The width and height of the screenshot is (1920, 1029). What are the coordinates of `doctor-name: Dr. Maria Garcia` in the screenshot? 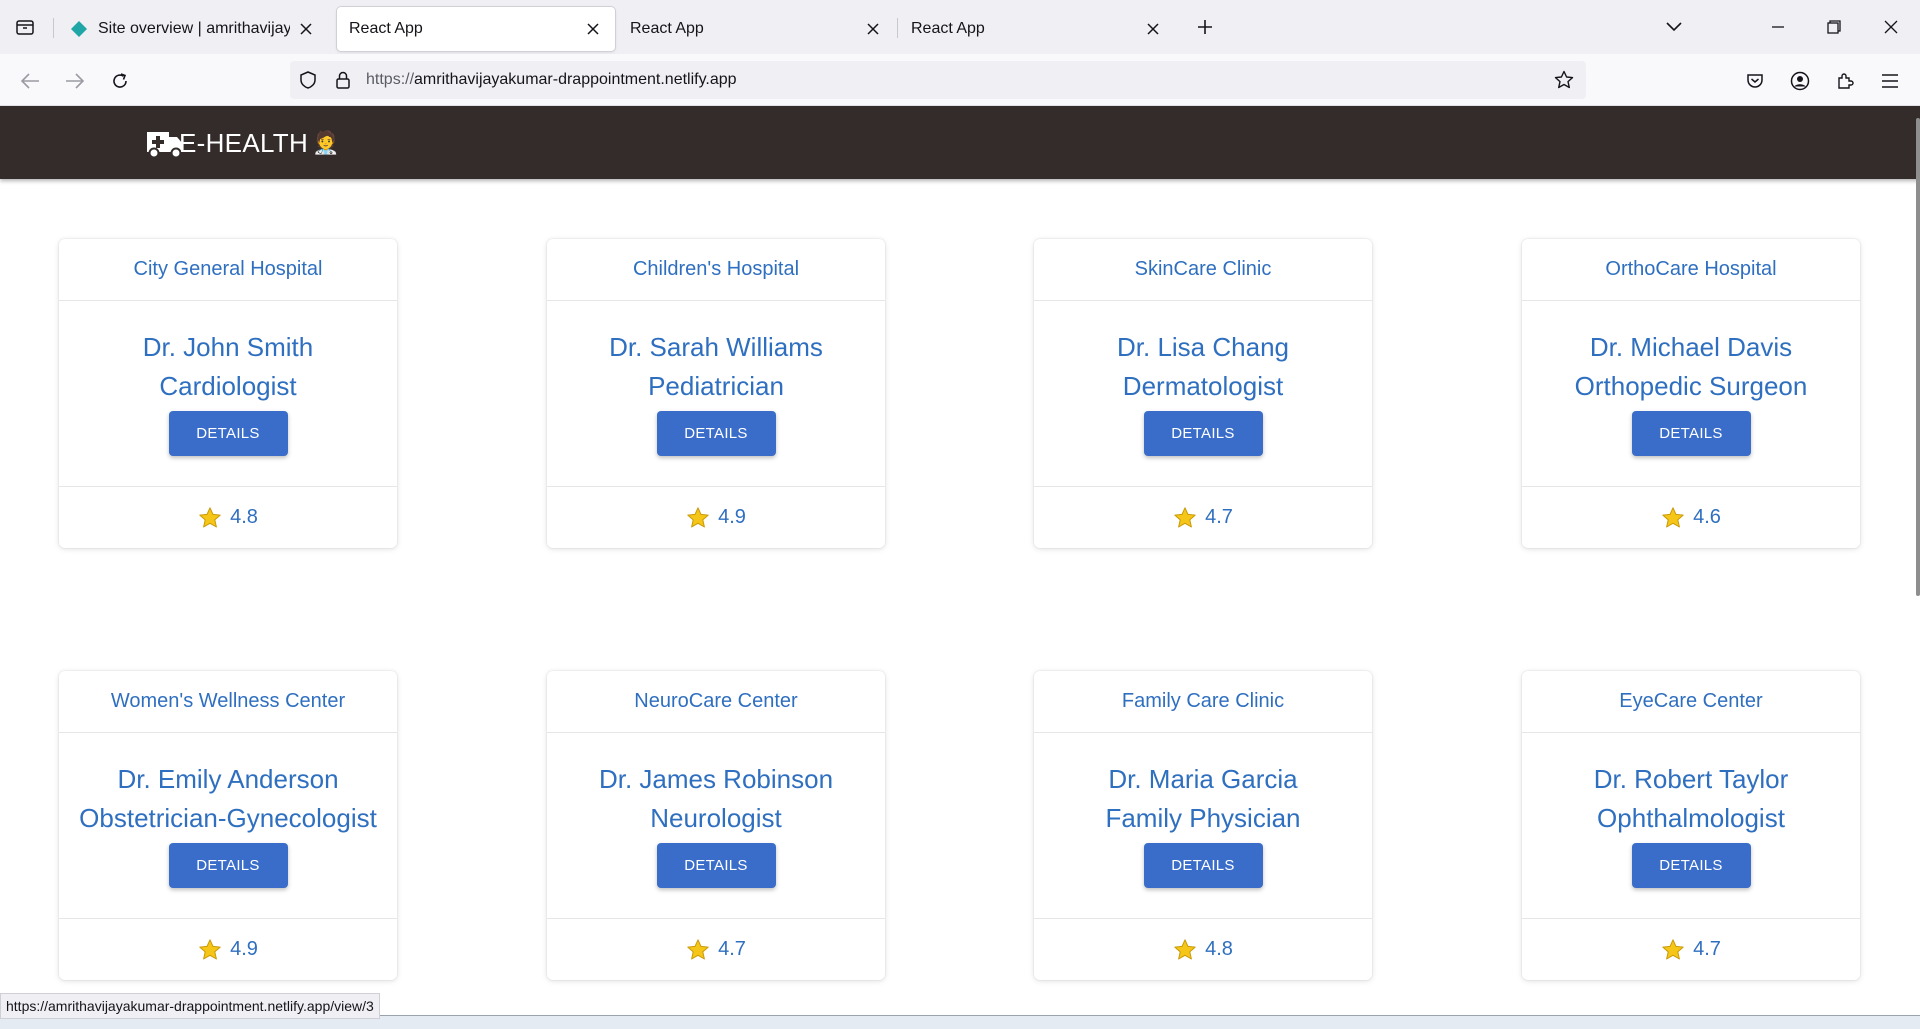 It's located at (1203, 779).